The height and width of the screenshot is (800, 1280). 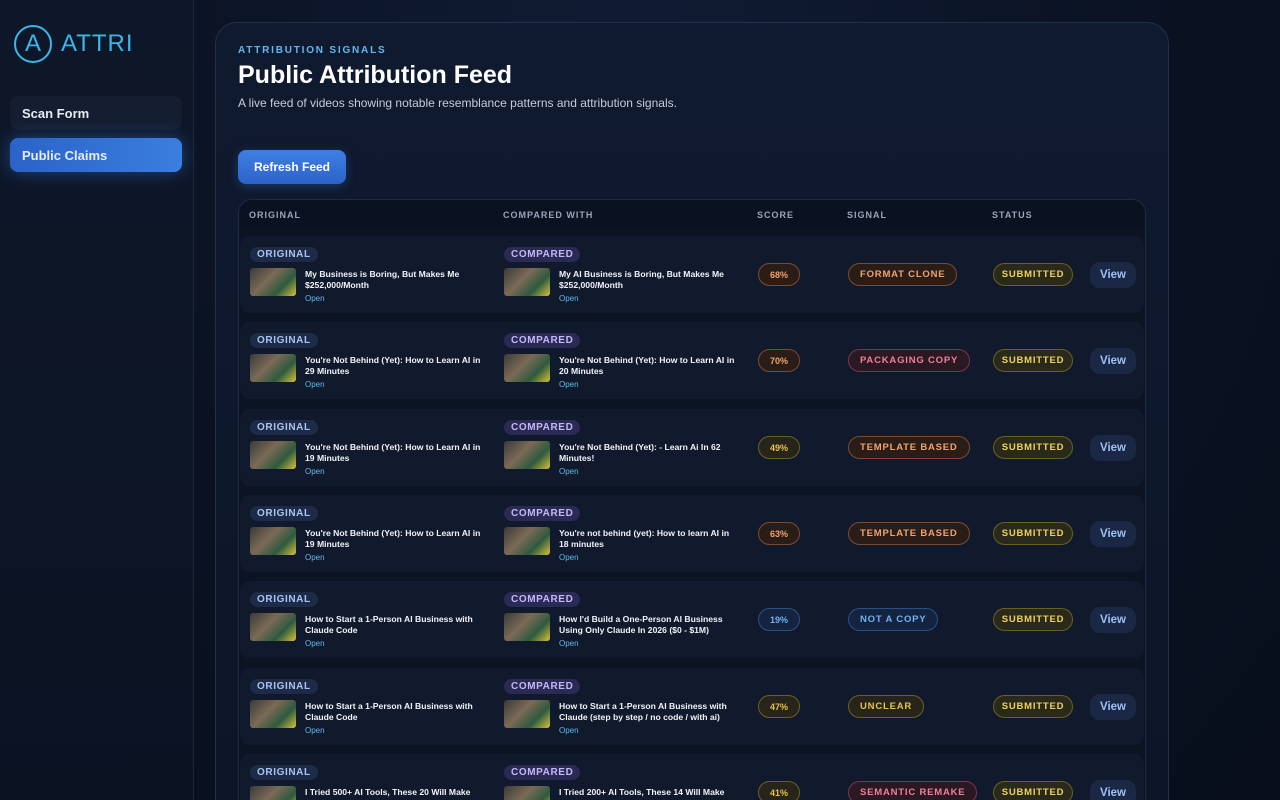 I want to click on signal-badge: PACKAGING COPY, so click(x=909, y=360).